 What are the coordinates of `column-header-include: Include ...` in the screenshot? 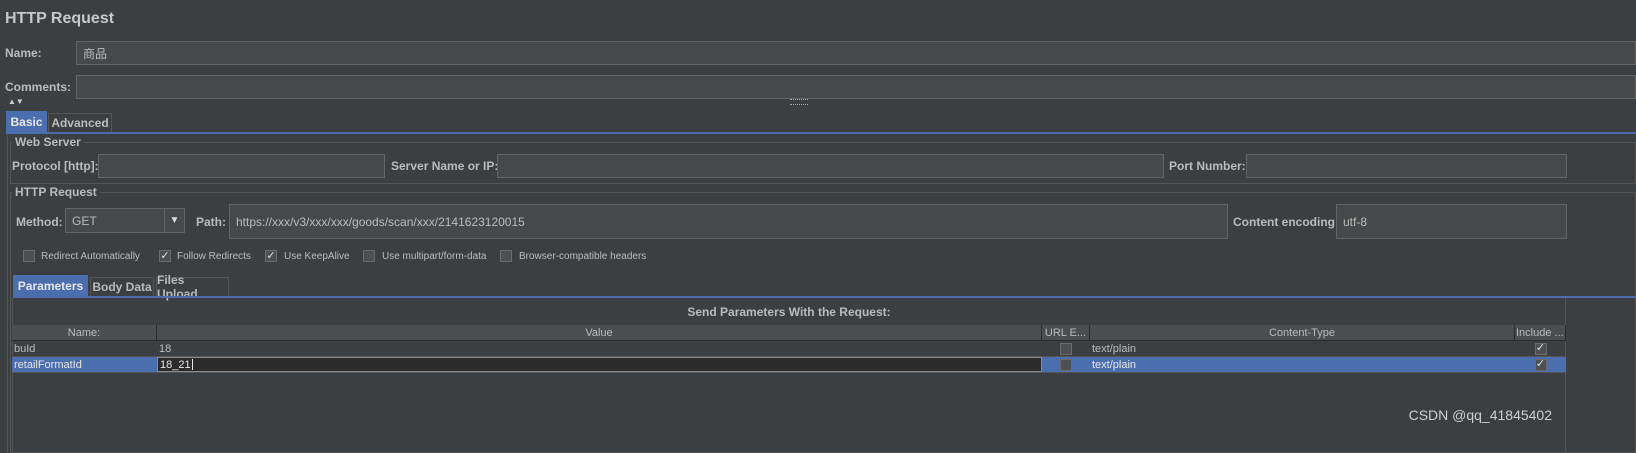 It's located at (1540, 333).